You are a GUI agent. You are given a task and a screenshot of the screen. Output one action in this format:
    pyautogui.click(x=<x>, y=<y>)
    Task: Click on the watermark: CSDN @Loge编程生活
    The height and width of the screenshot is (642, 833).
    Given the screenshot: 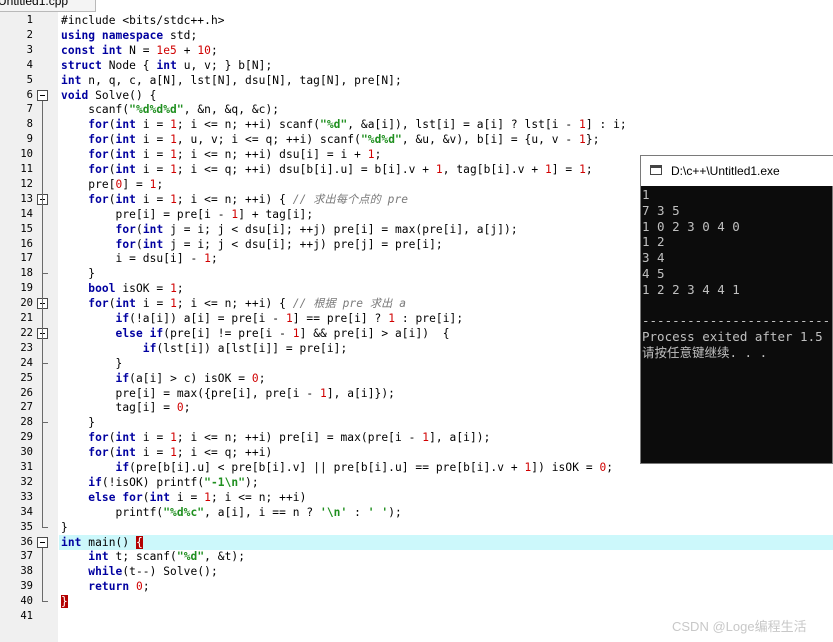 What is the action you would take?
    pyautogui.click(x=739, y=626)
    